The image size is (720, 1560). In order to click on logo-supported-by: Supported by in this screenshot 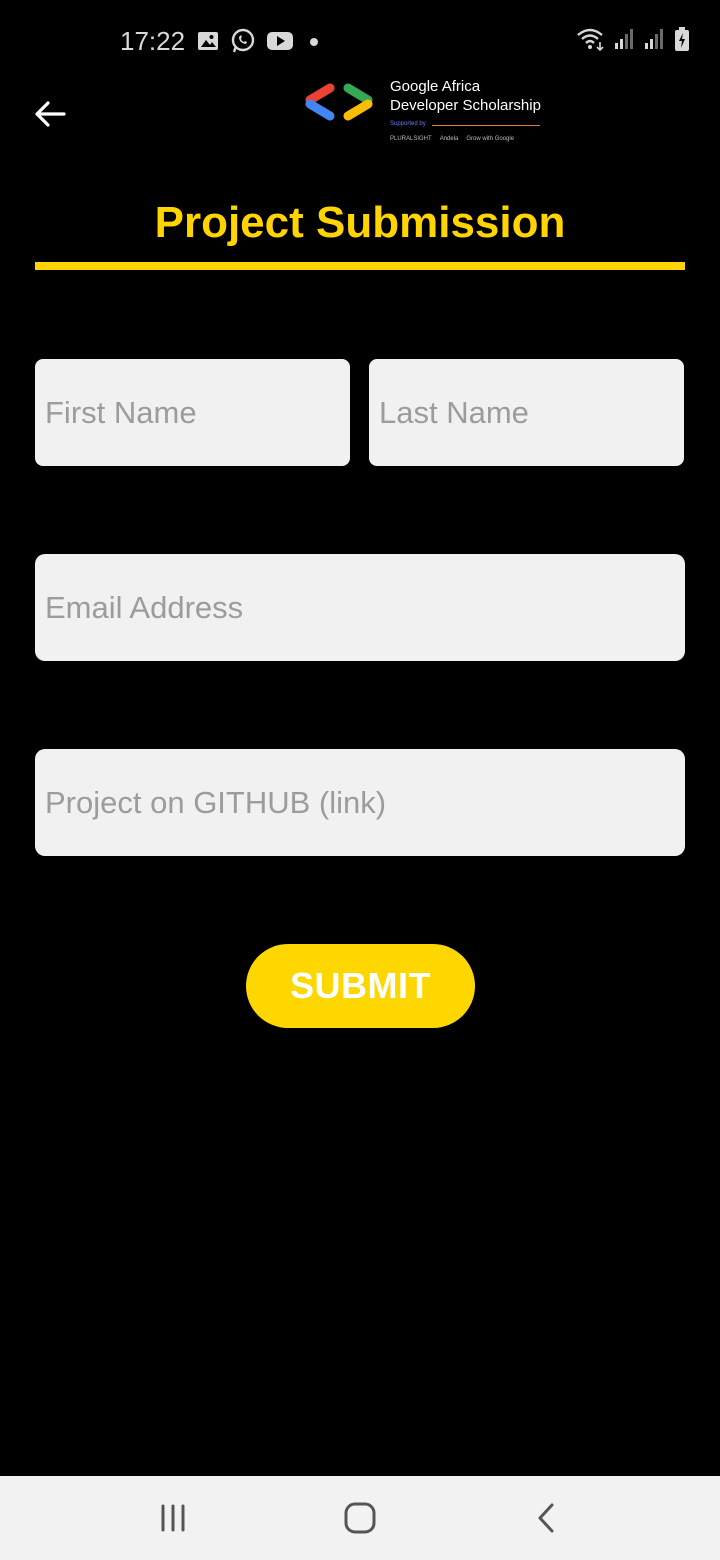, I will do `click(408, 124)`.